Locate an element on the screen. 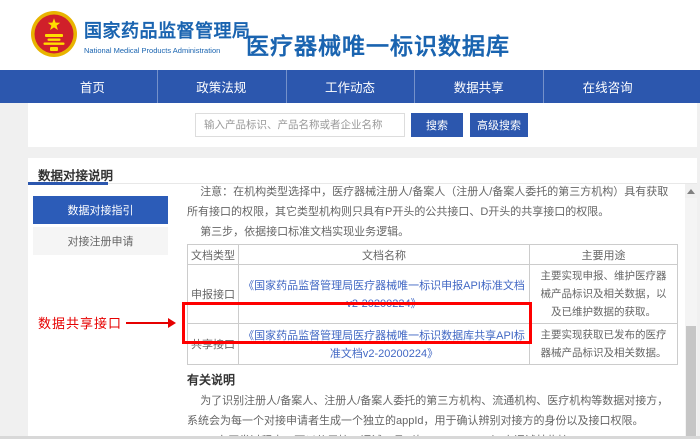  scrollbar-thumb is located at coordinates (691, 381).